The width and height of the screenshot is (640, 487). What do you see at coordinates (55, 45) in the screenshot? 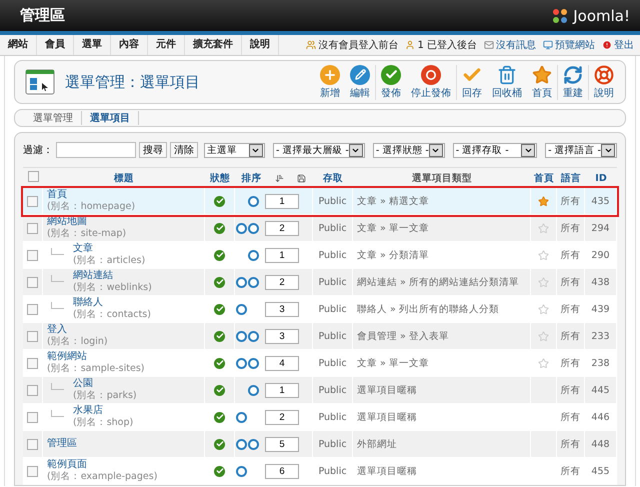
I see `menu-item: 會員` at bounding box center [55, 45].